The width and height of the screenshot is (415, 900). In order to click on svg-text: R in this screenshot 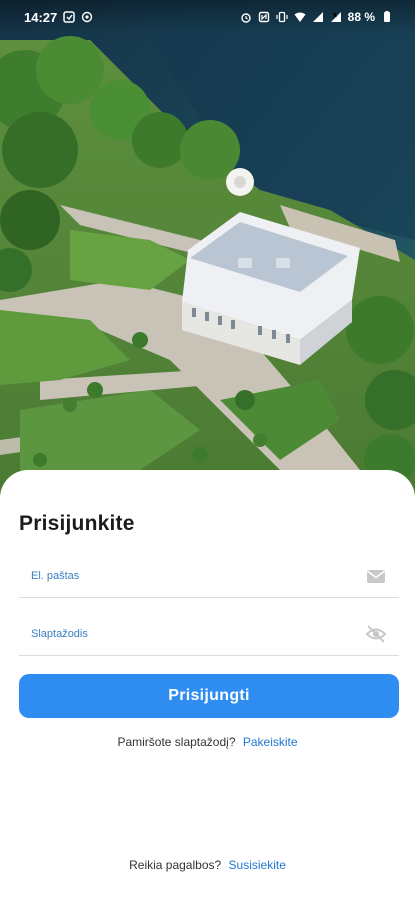, I will do `click(335, 16)`.